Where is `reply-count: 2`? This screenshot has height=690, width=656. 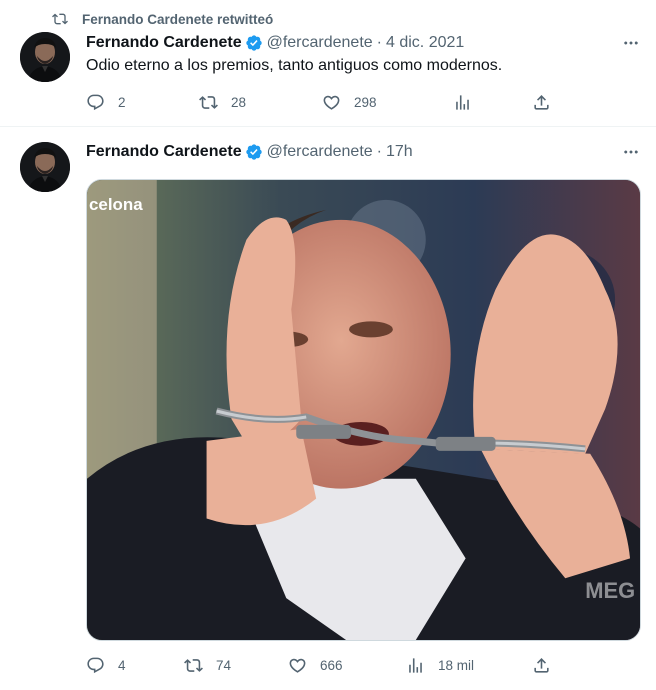
reply-count: 2 is located at coordinates (122, 102).